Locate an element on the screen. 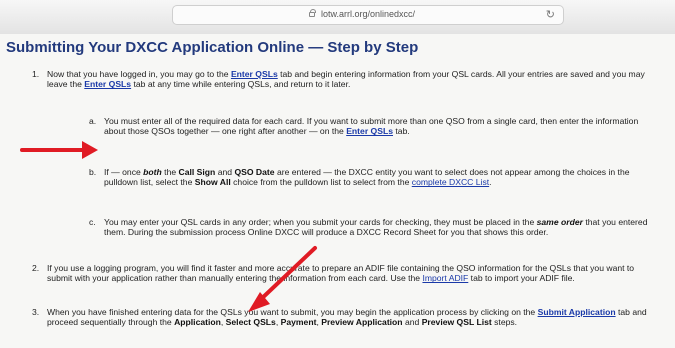  reload-icon: ↻ is located at coordinates (550, 14).